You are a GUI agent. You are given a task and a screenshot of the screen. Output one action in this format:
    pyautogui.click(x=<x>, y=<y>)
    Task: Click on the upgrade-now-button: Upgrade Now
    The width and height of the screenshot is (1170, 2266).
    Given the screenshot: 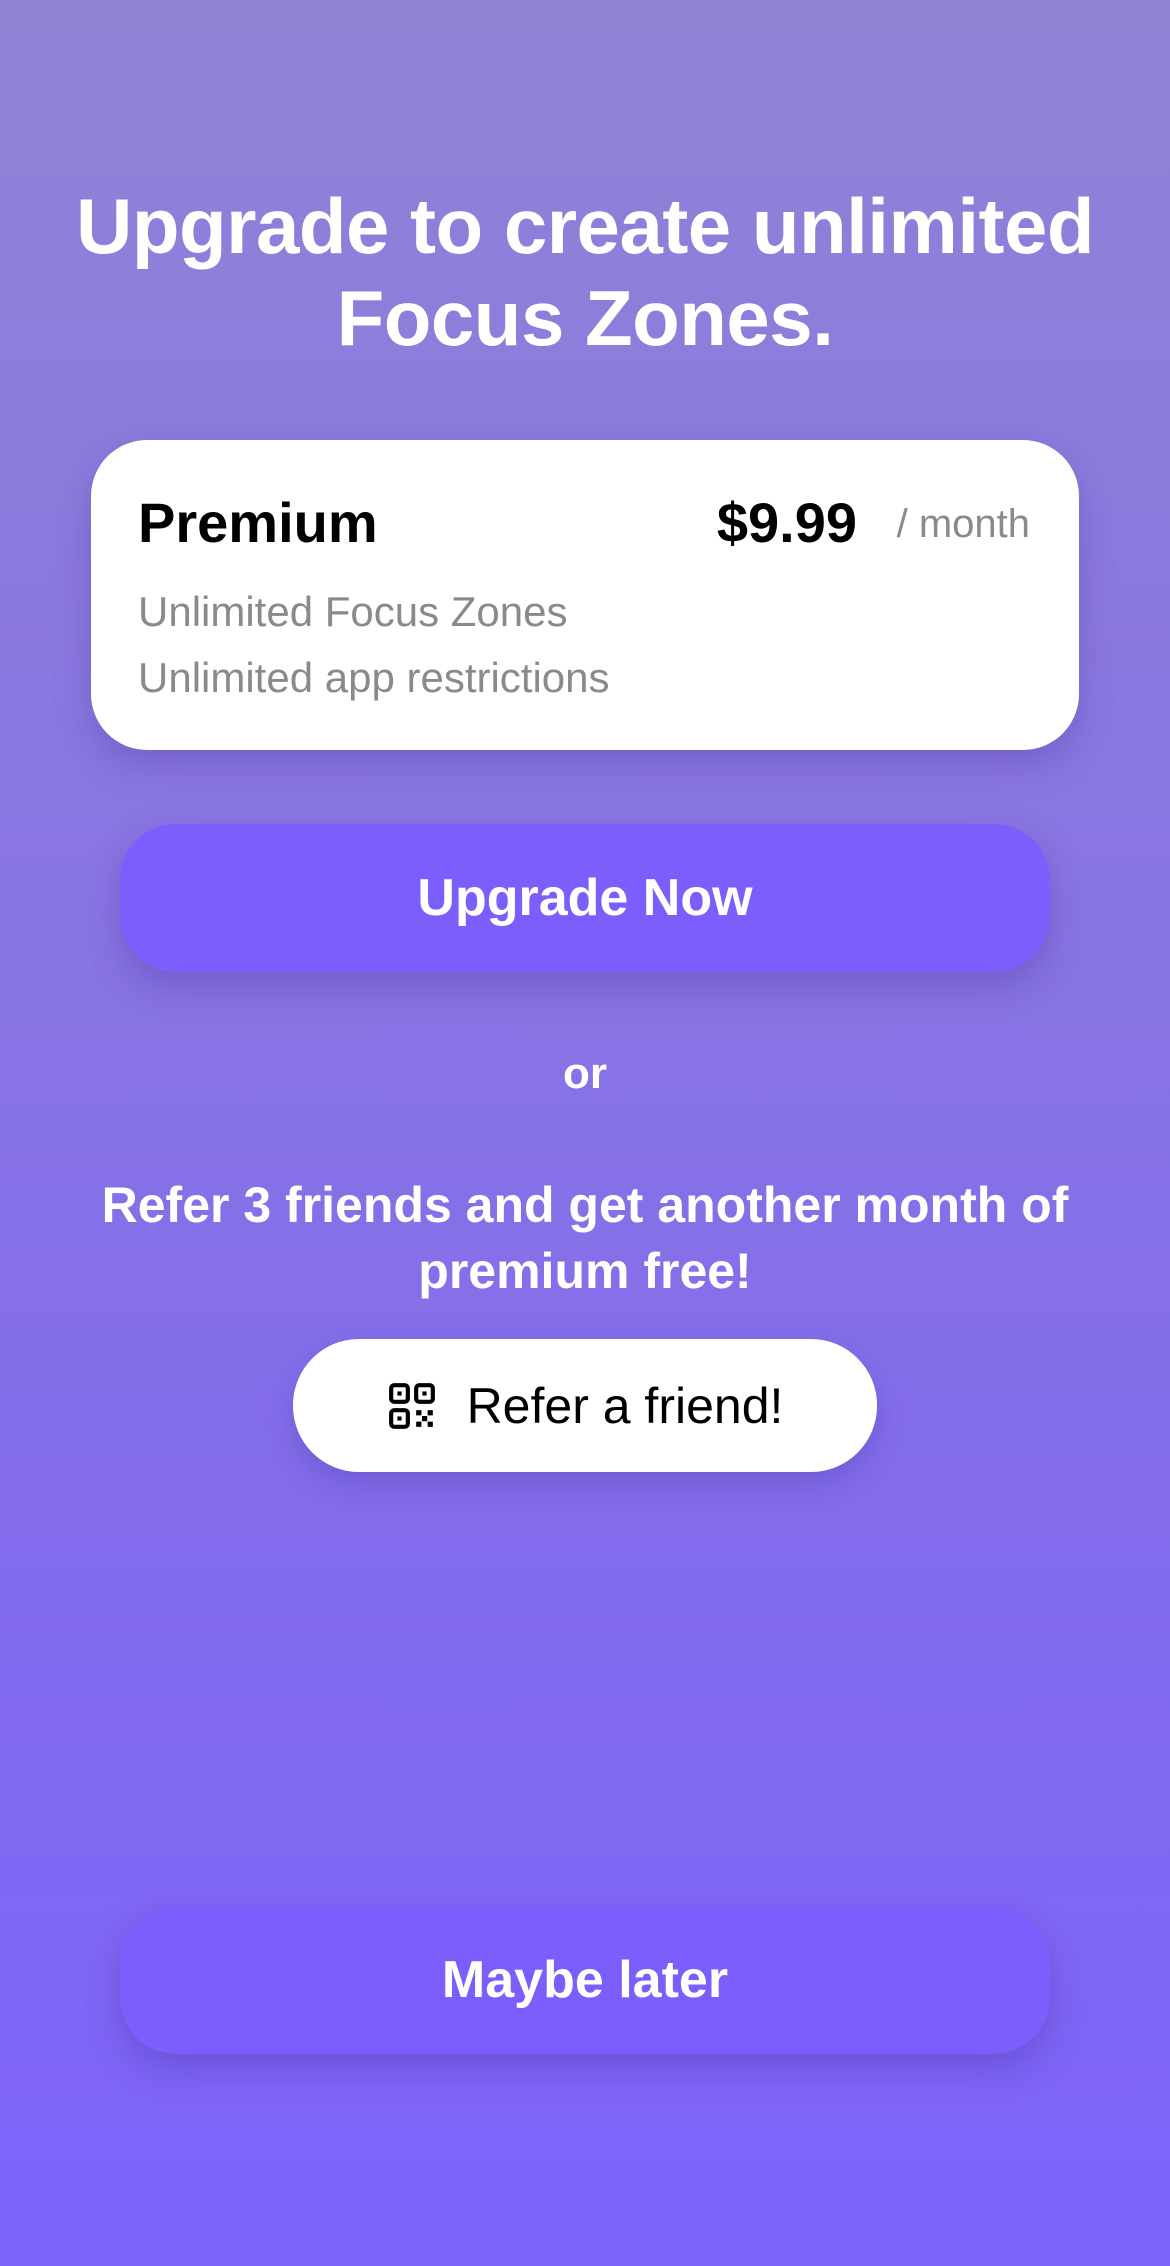 What is the action you would take?
    pyautogui.click(x=585, y=898)
    